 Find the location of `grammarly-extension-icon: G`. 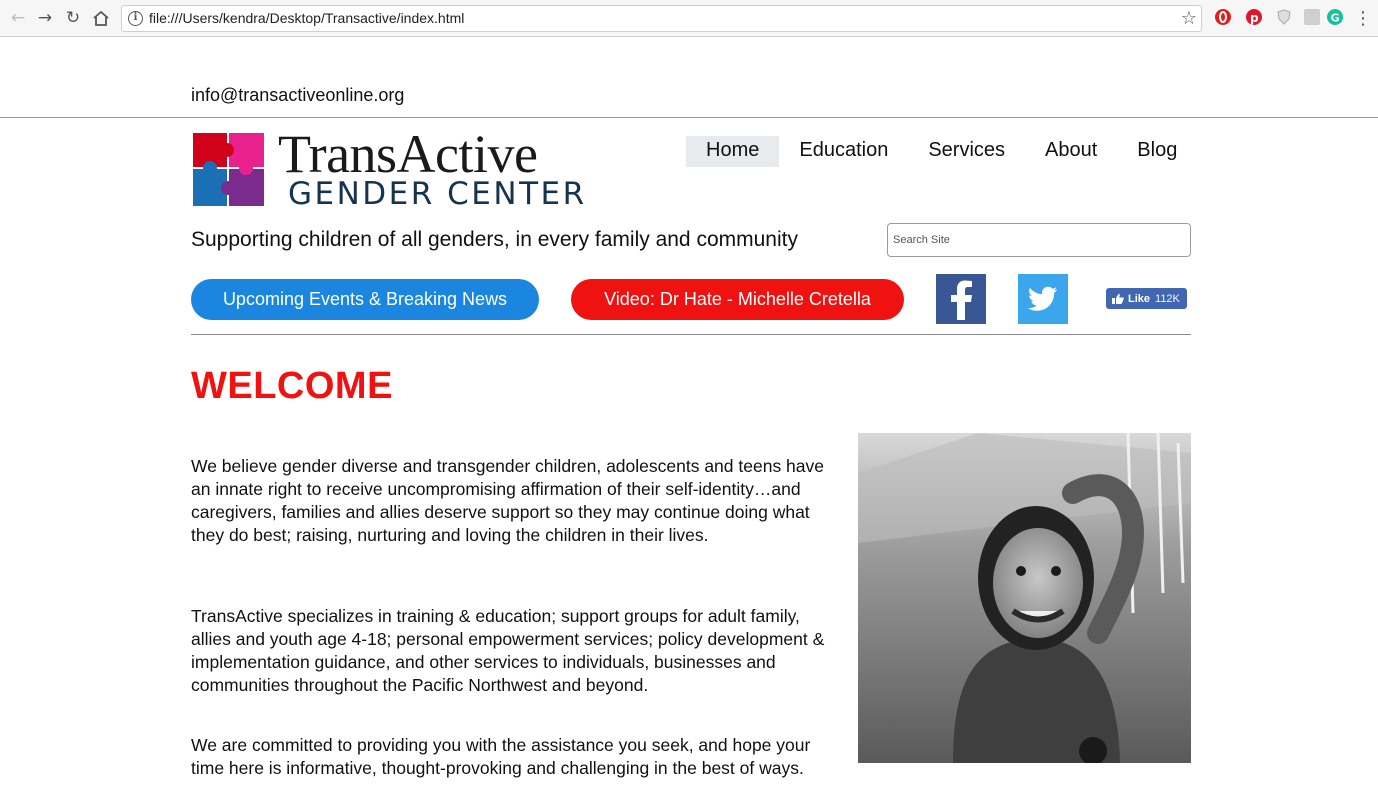

grammarly-extension-icon: G is located at coordinates (1335, 17).